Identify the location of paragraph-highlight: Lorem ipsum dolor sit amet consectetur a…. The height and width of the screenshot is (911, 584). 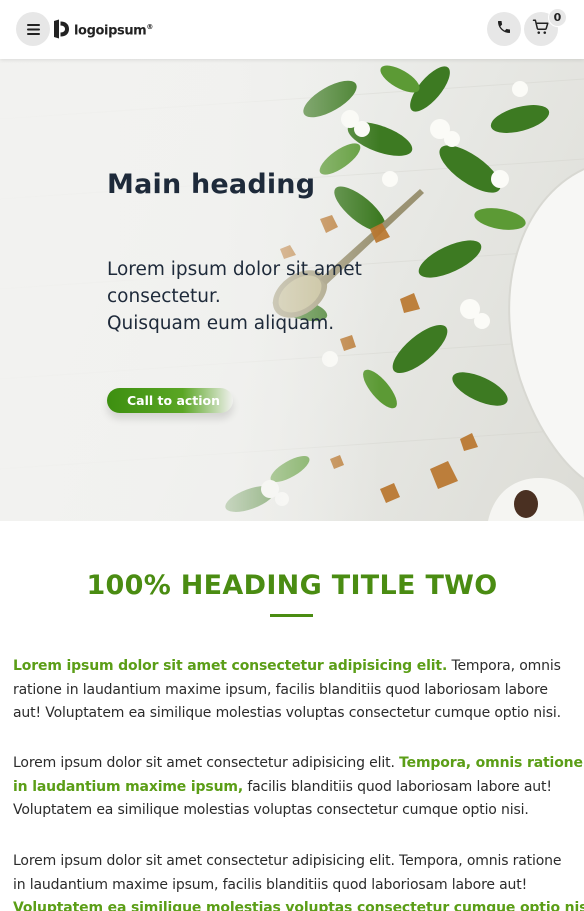
(230, 666).